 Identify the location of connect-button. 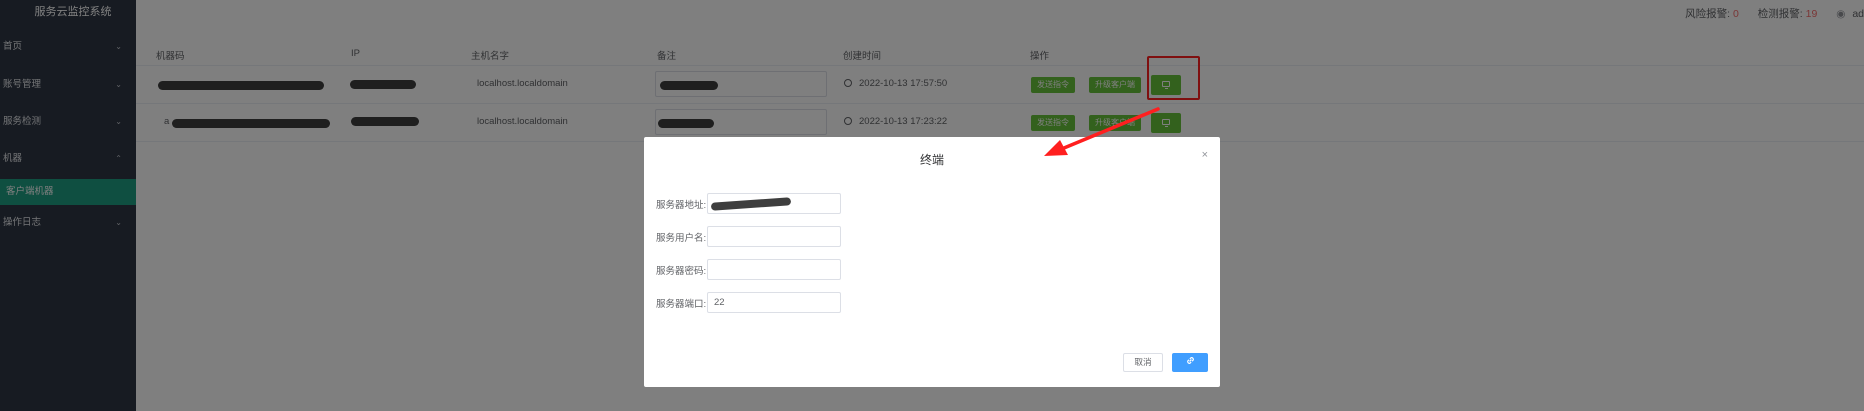
(1190, 362).